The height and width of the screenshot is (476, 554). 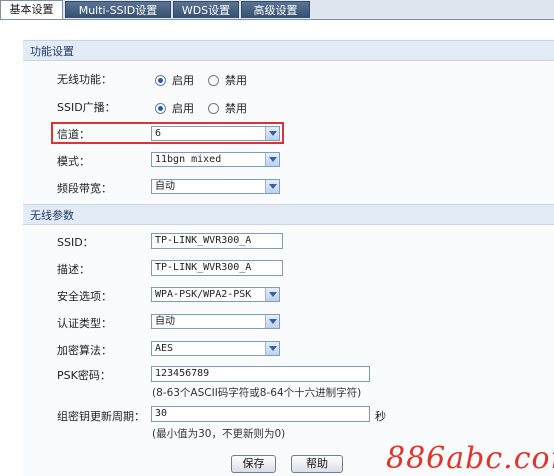 What do you see at coordinates (213, 108) in the screenshot?
I see `broadcast-disable-radio` at bounding box center [213, 108].